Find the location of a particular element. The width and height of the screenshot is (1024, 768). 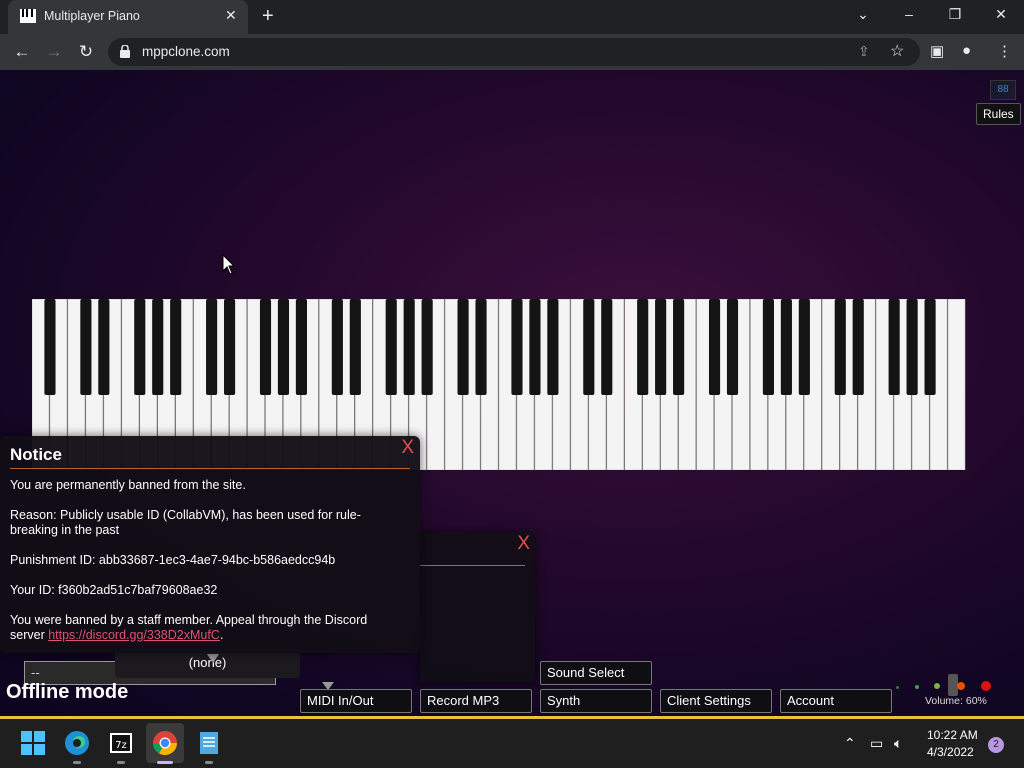

volume-icon: 🔈︎ is located at coordinates (898, 743).